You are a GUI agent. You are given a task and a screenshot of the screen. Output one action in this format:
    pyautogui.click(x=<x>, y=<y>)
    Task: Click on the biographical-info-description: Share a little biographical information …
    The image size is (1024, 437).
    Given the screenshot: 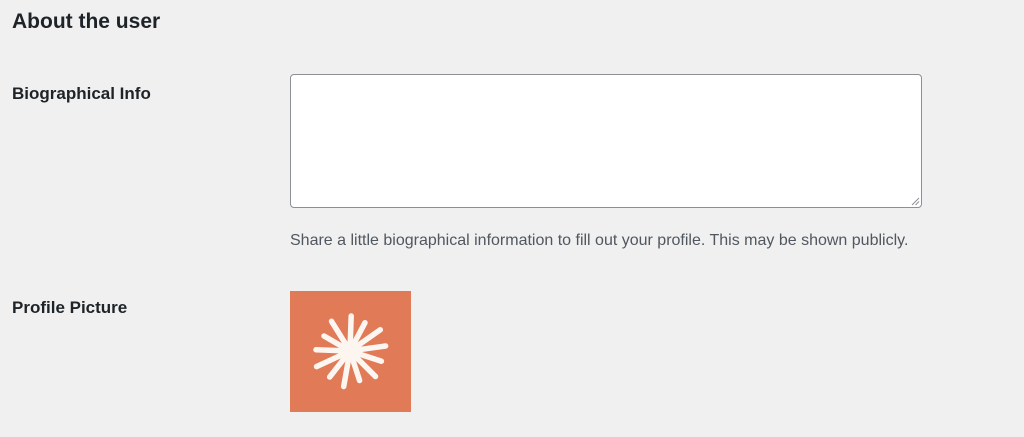 What is the action you would take?
    pyautogui.click(x=599, y=240)
    